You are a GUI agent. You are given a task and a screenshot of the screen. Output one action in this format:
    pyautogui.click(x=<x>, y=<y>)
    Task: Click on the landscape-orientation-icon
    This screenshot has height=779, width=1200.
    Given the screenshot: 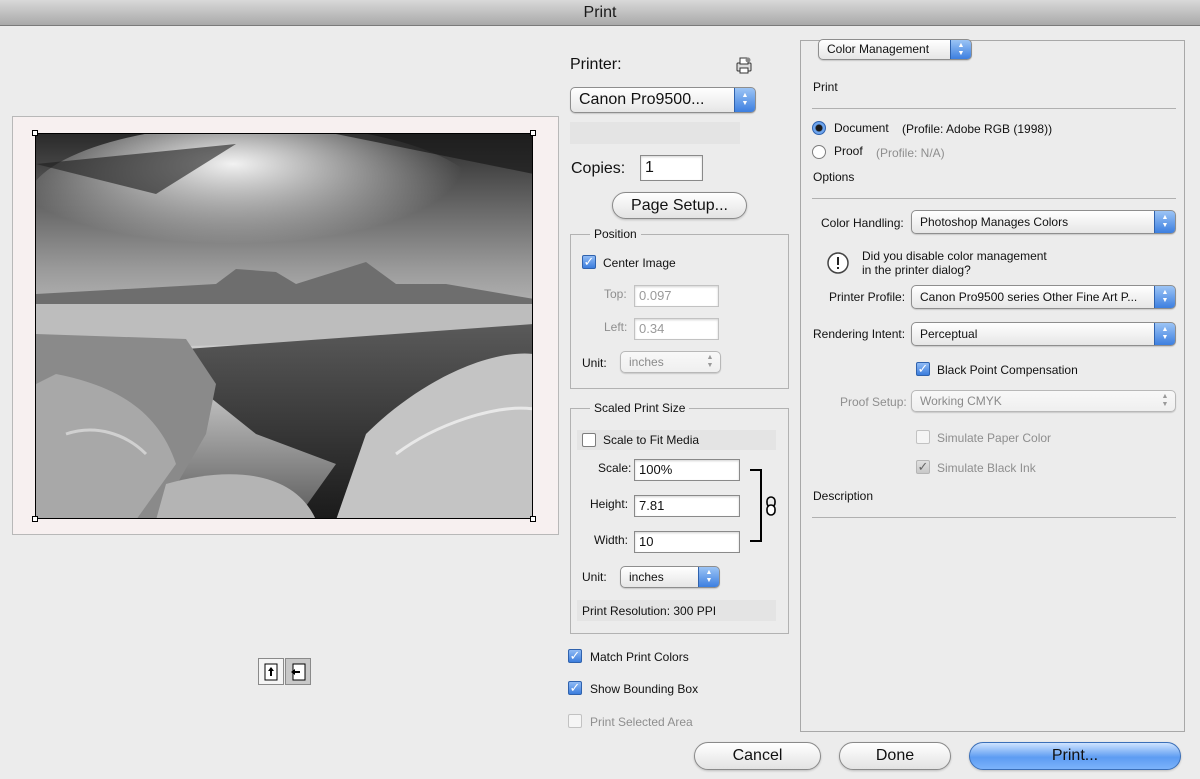 What is the action you would take?
    pyautogui.click(x=298, y=671)
    